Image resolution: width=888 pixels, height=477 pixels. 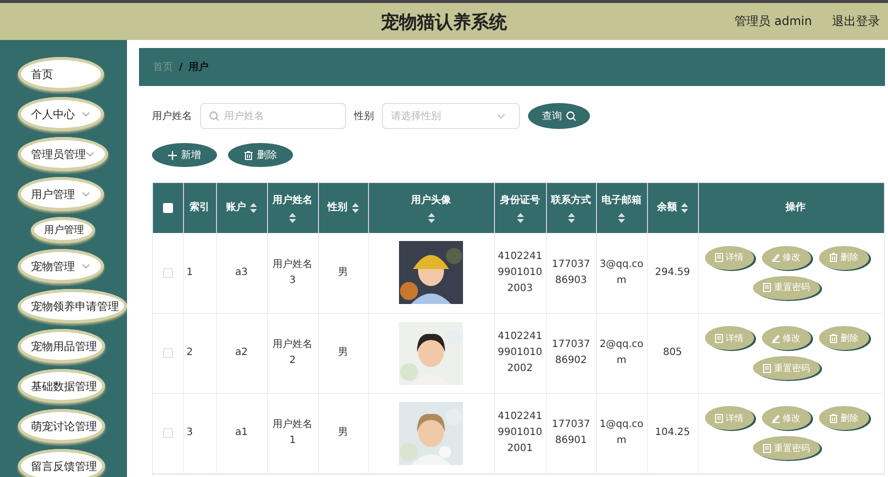 What do you see at coordinates (621, 208) in the screenshot?
I see `column-header: 电子邮箱` at bounding box center [621, 208].